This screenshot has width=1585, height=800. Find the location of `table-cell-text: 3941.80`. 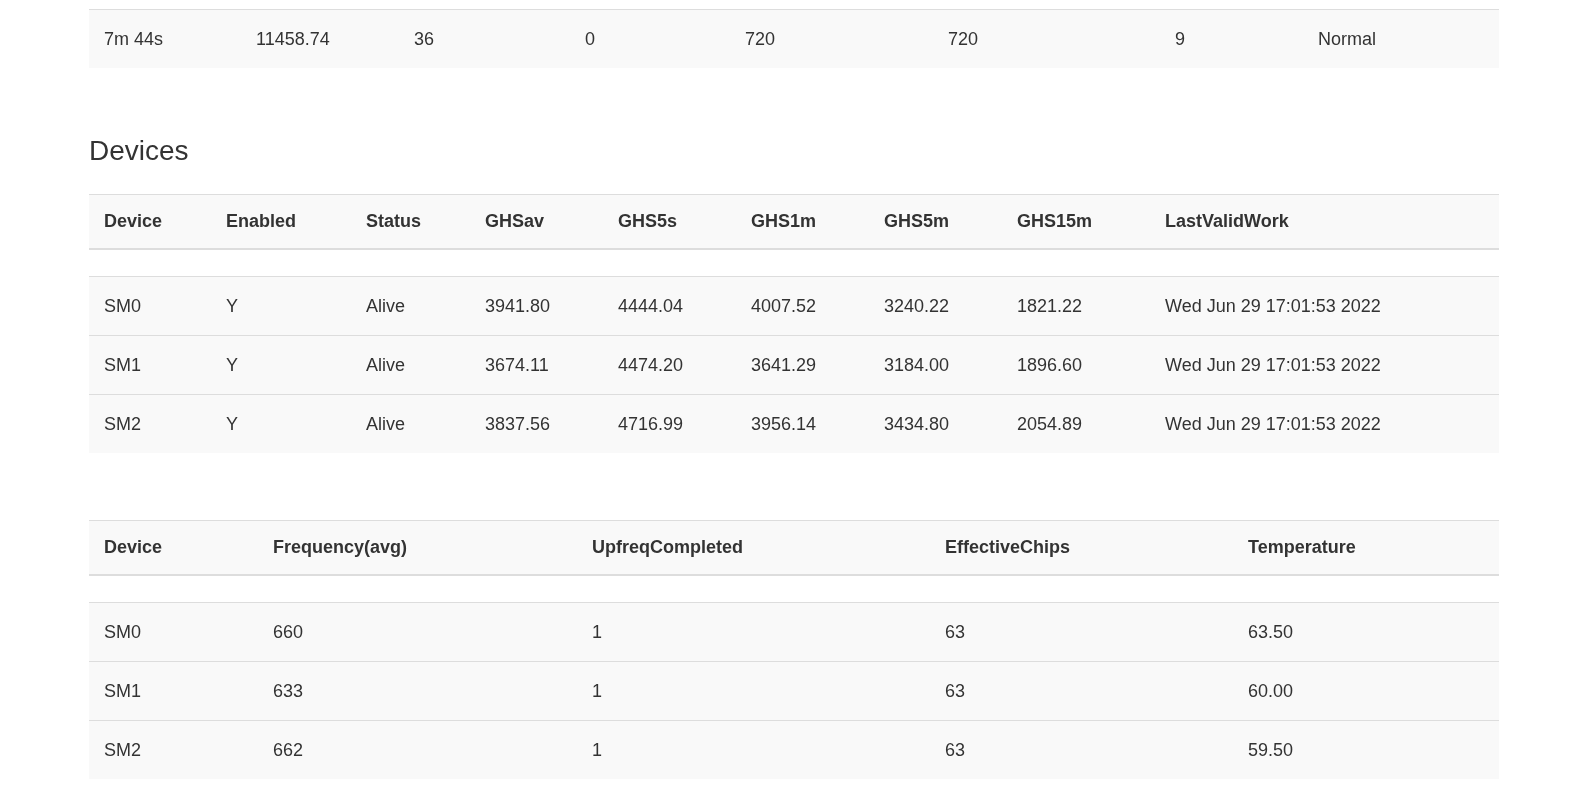

table-cell-text: 3941.80 is located at coordinates (518, 306).